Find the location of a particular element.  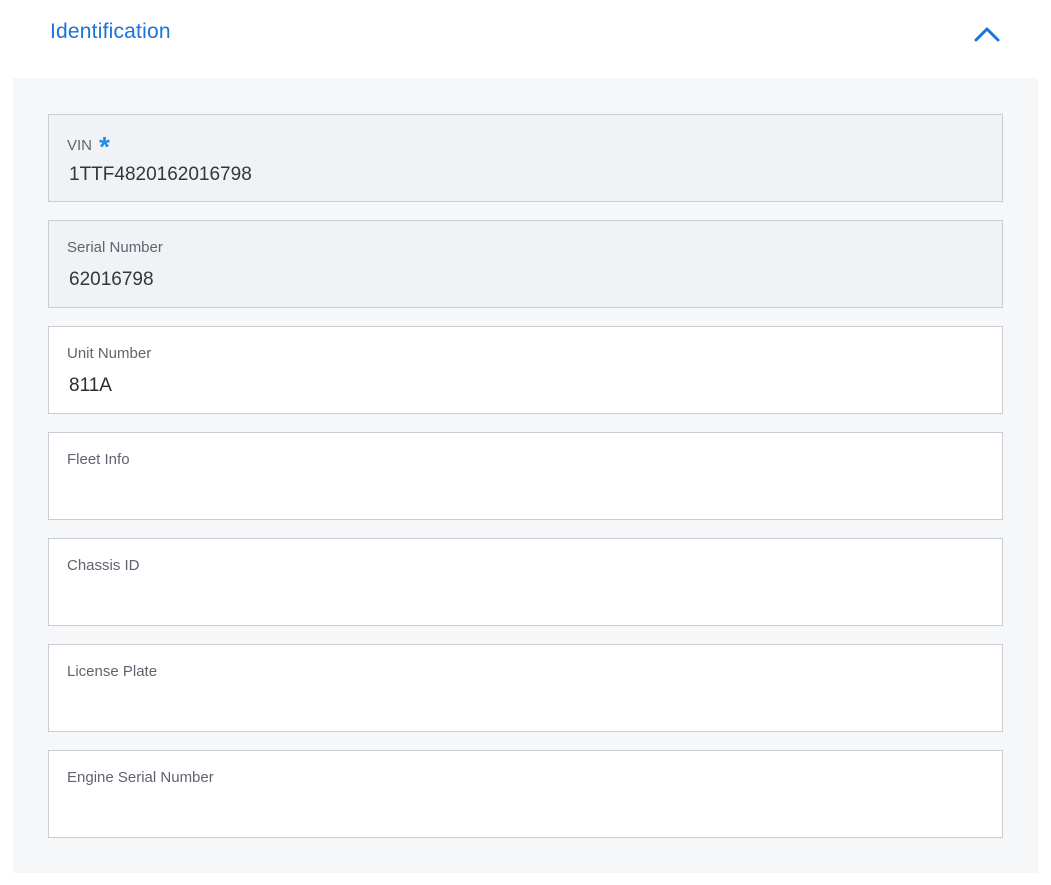

license-plate-field: License Plate is located at coordinates (525, 688).